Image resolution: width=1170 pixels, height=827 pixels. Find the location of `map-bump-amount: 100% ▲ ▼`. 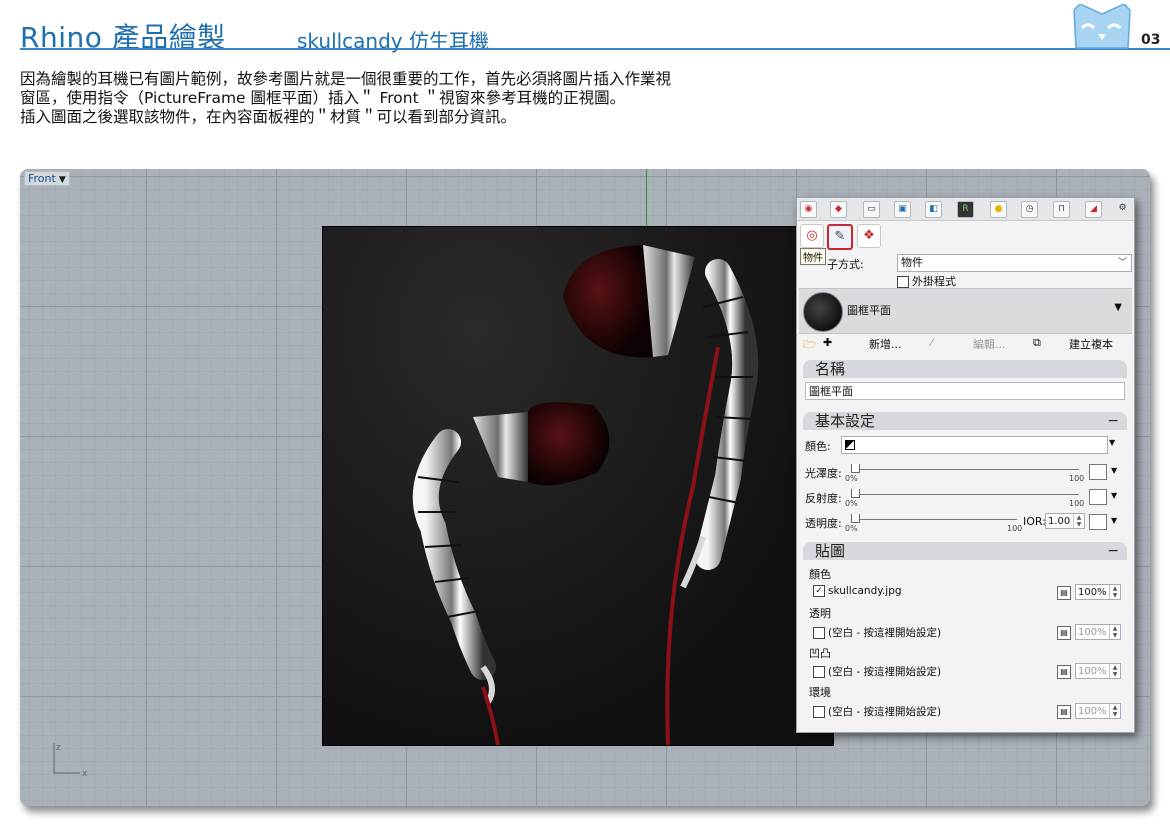

map-bump-amount: 100% ▲ ▼ is located at coordinates (1098, 671).